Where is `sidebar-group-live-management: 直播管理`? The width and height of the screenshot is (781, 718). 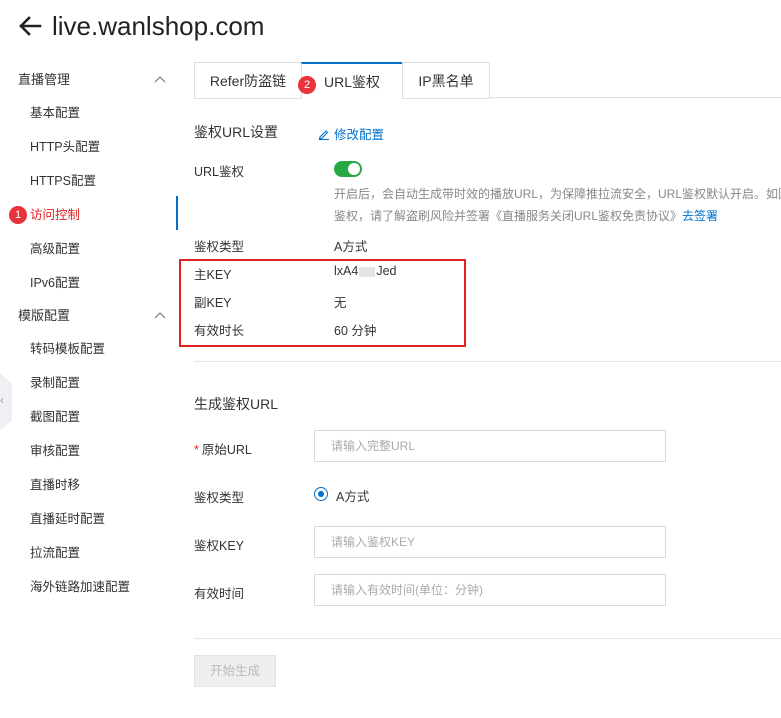
sidebar-group-live-management: 直播管理 is located at coordinates (95, 80).